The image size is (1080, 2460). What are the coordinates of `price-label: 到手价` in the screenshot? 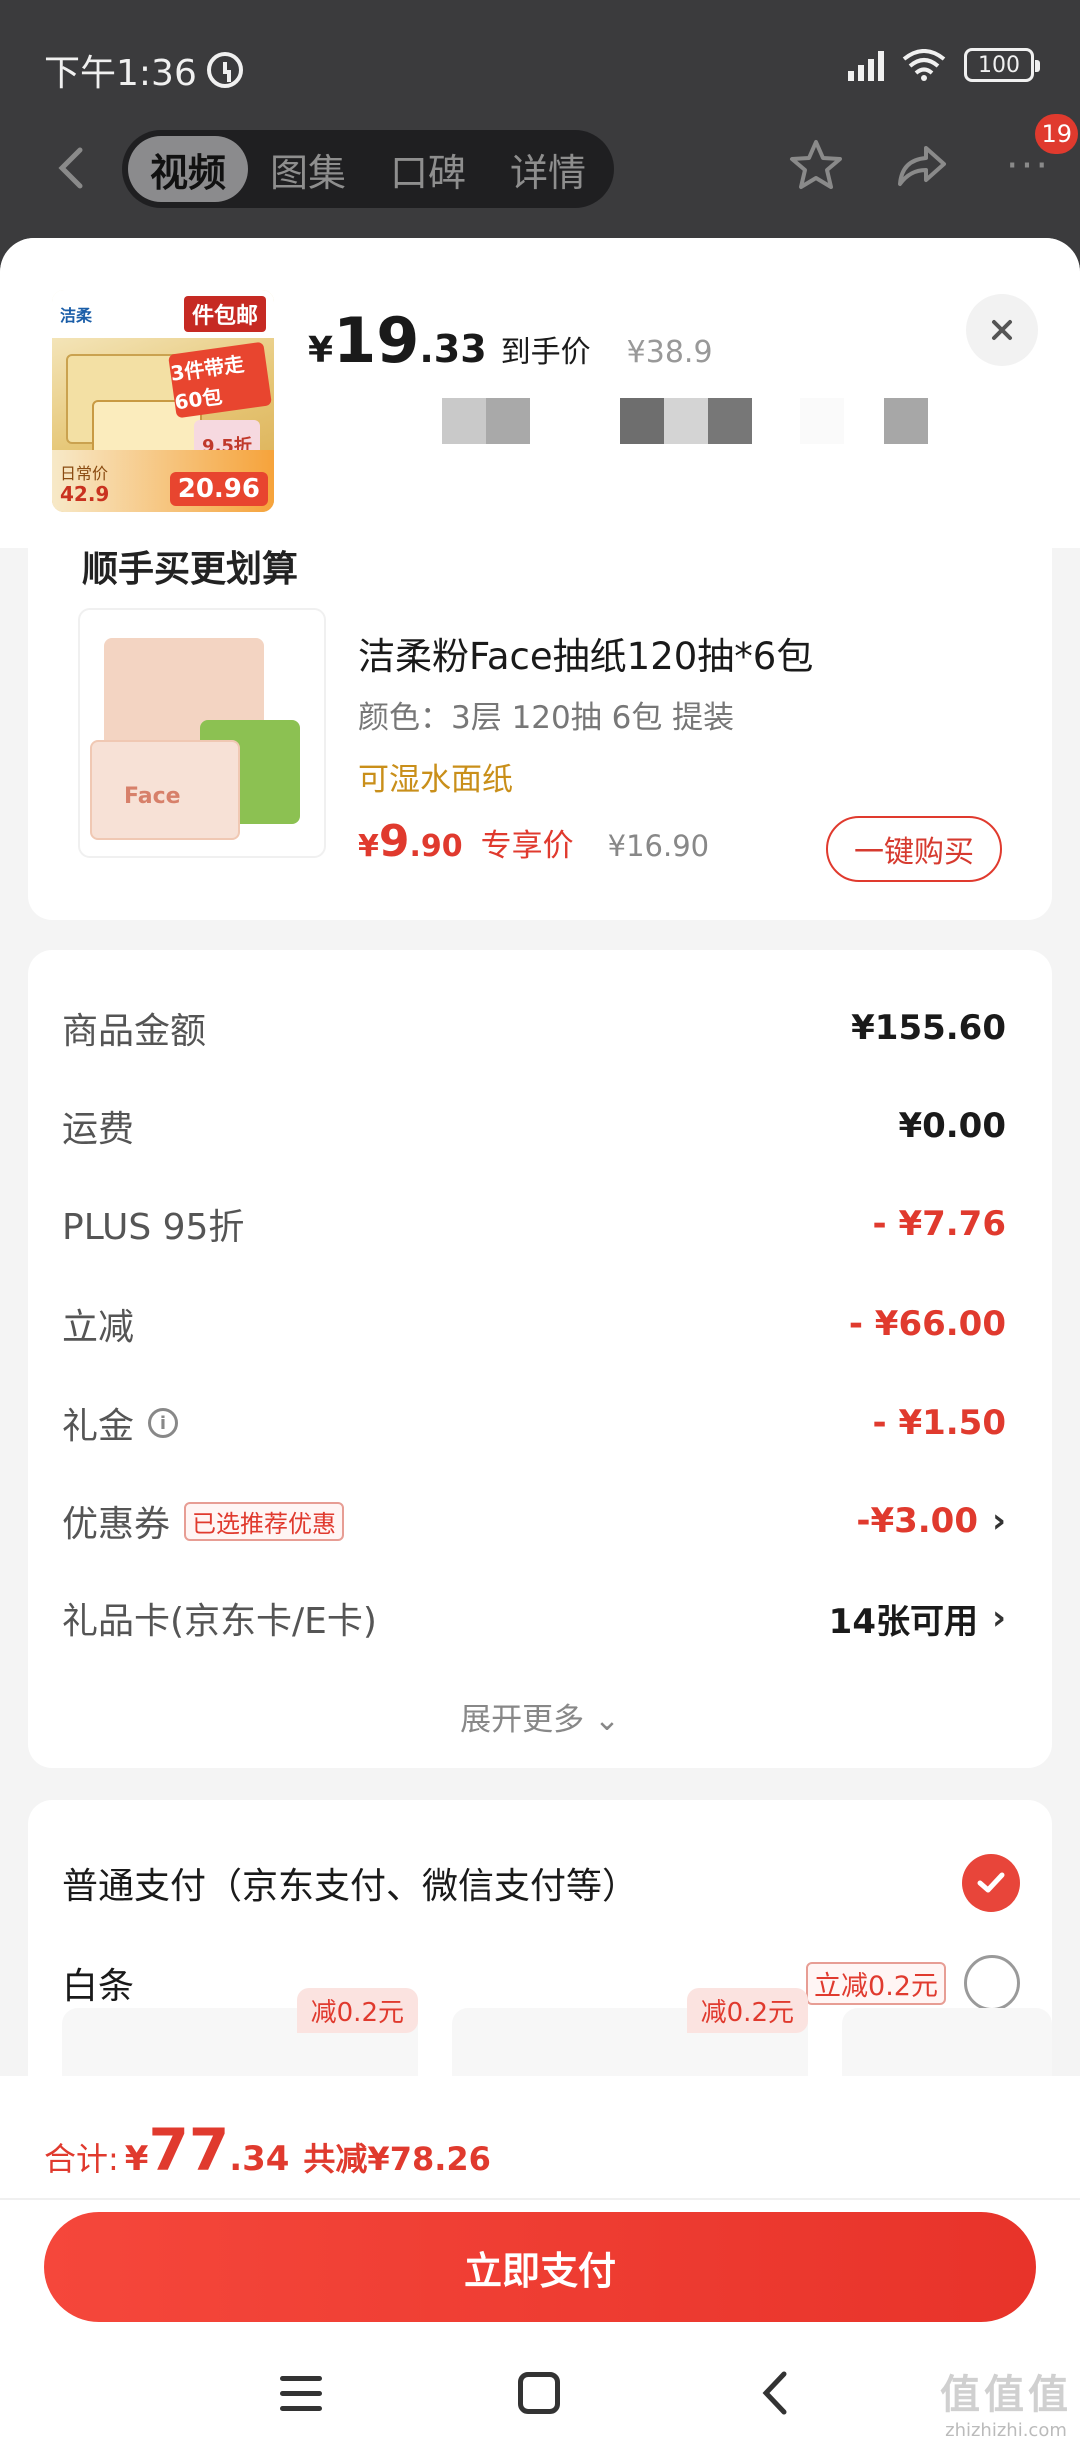 It's located at (545, 352).